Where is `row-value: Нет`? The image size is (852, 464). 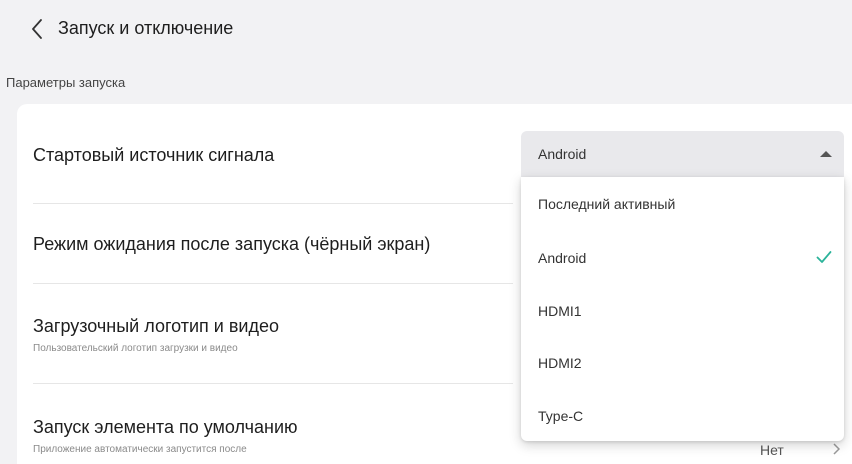
row-value: Нет is located at coordinates (772, 450).